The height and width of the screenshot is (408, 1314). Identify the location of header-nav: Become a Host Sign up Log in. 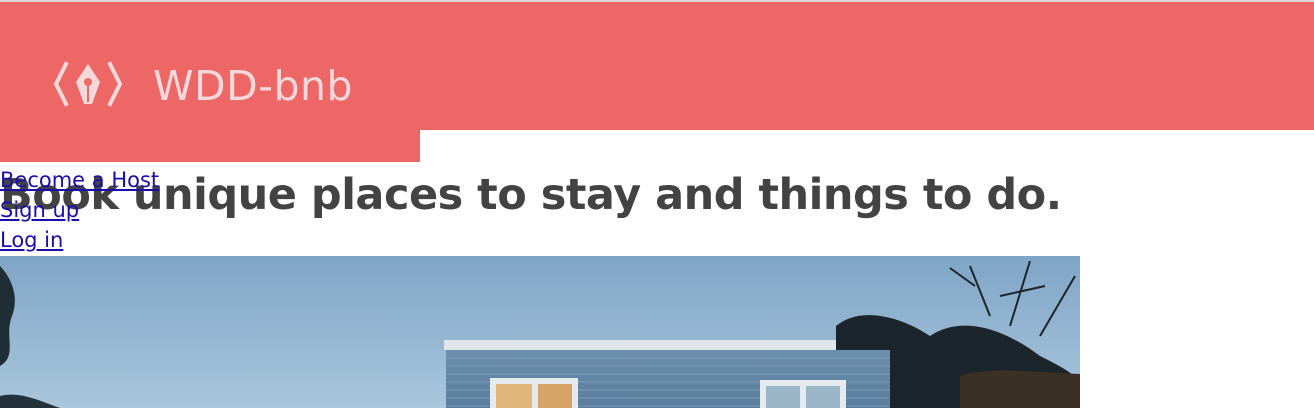
(79, 210).